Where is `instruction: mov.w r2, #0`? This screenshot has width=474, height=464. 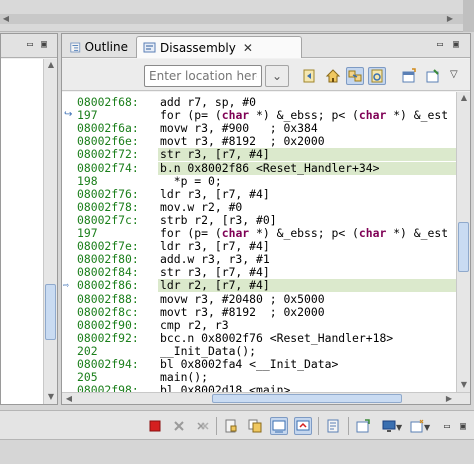
instruction: mov.w r2, #0 is located at coordinates (201, 206).